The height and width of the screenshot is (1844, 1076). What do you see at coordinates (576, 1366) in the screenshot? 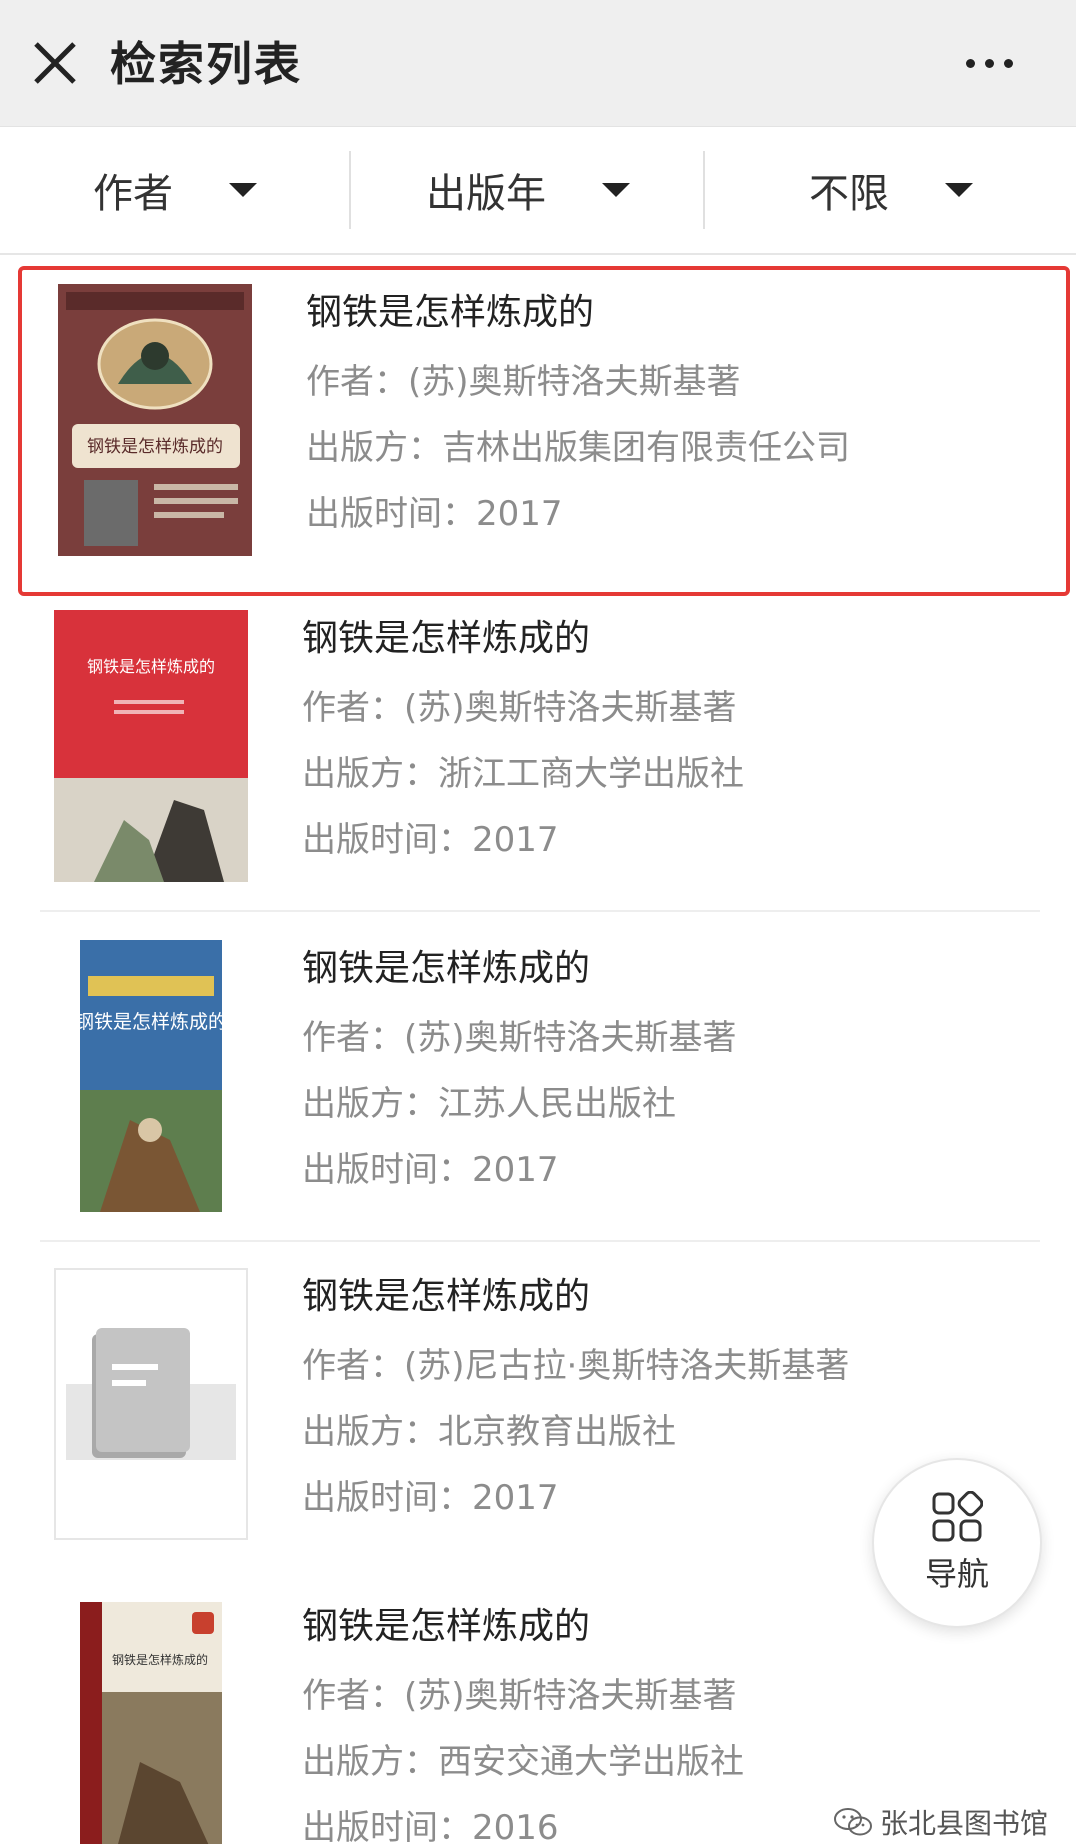
I see `book-author: 作者：(苏)尼古拉·奥斯特洛夫斯基著` at bounding box center [576, 1366].